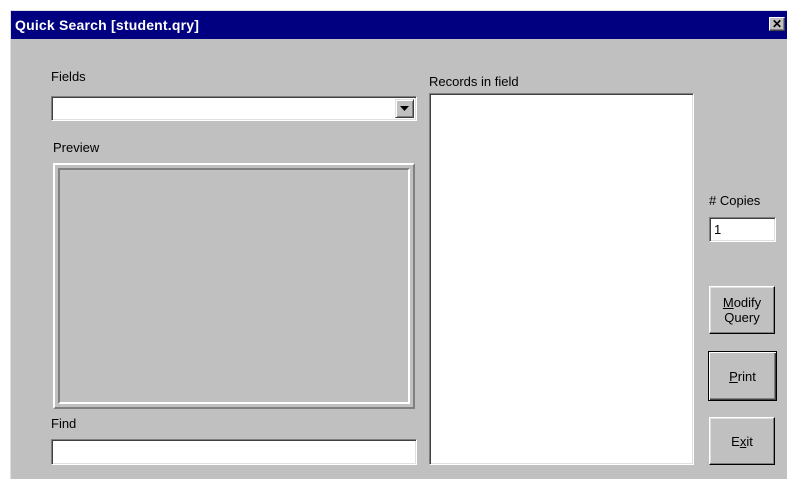 This screenshot has width=787, height=479. I want to click on modify-mnemonic: M, so click(728, 302).